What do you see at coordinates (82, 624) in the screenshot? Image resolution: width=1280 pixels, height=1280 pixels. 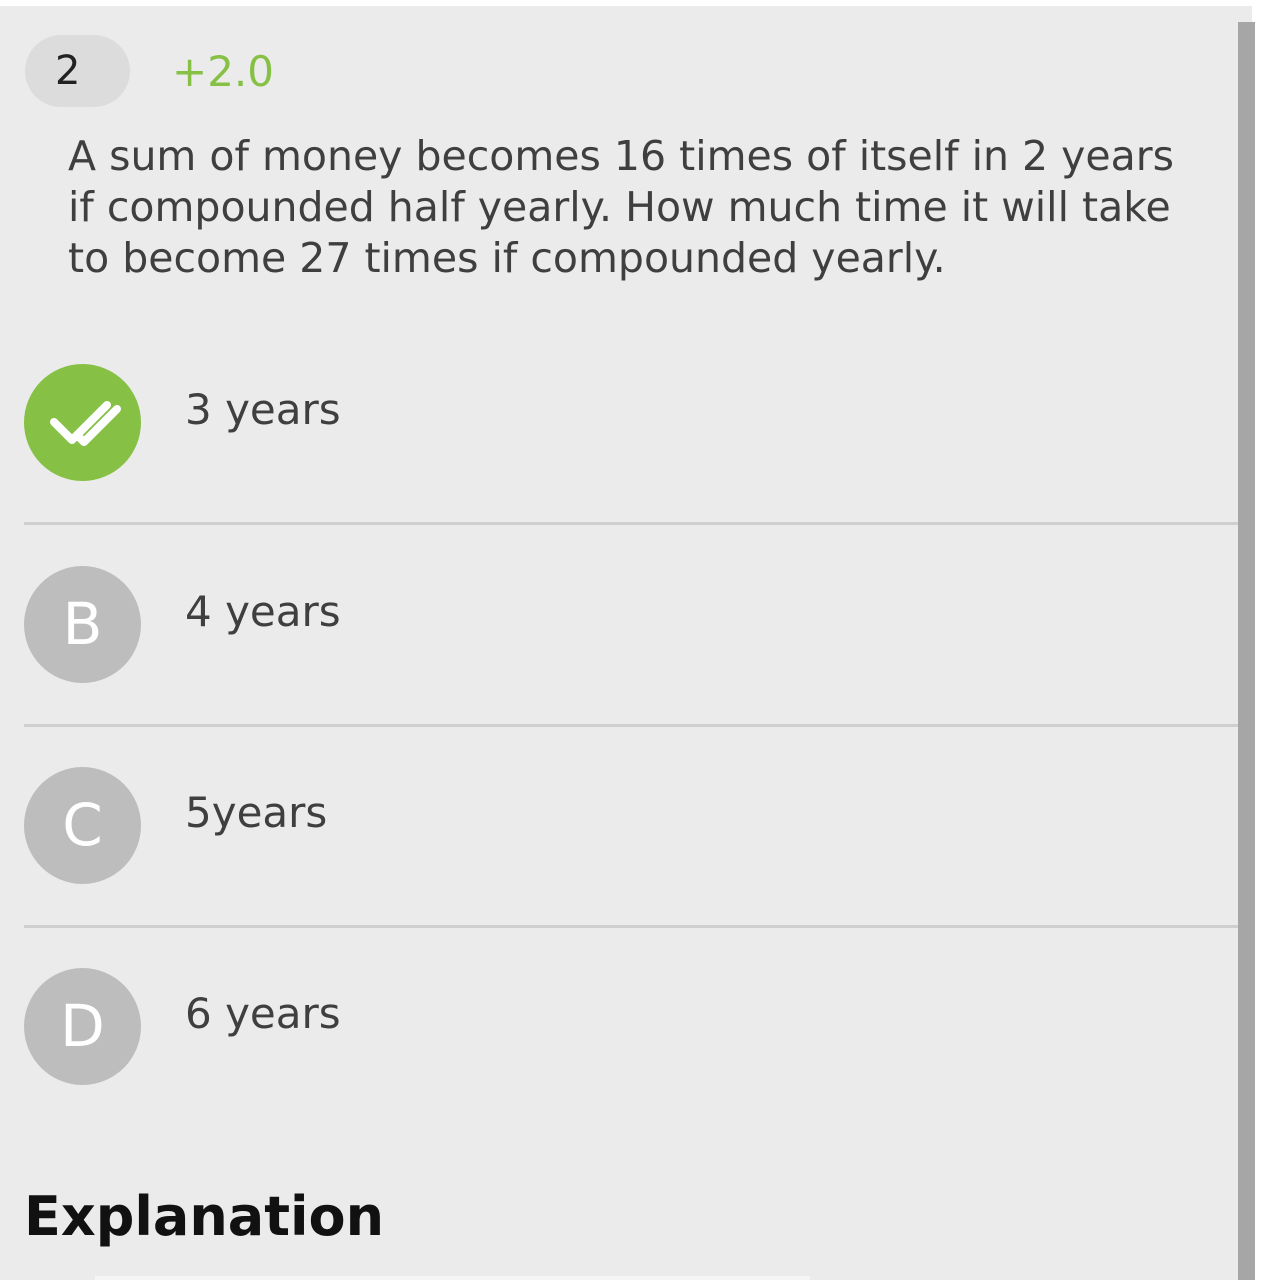 I see `option-b-badge: B` at bounding box center [82, 624].